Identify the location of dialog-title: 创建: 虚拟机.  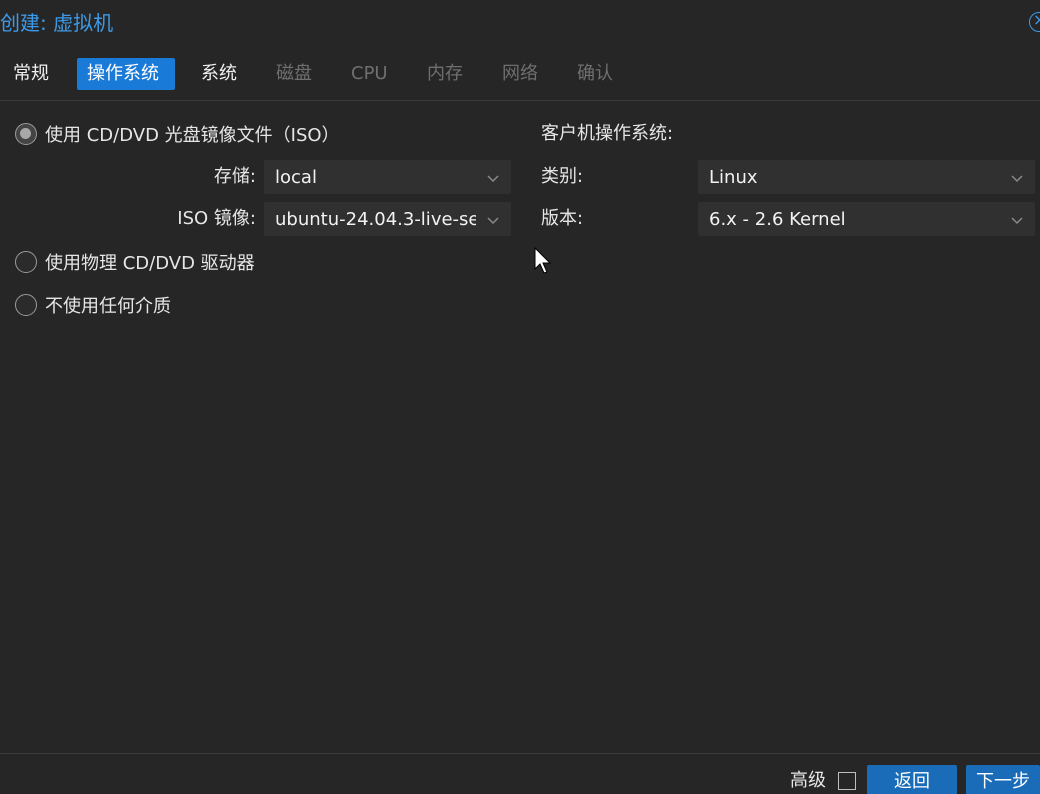
(57, 23).